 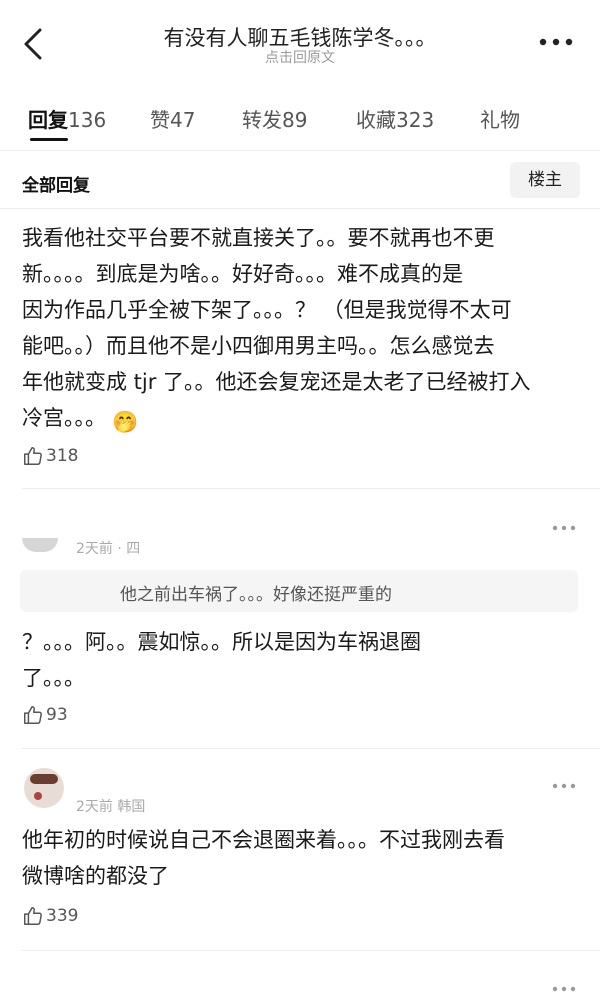 What do you see at coordinates (276, 382) in the screenshot?
I see `comment-line: 年他就变成 tjr 了。。他还会复宠还是太老了已经被打入` at bounding box center [276, 382].